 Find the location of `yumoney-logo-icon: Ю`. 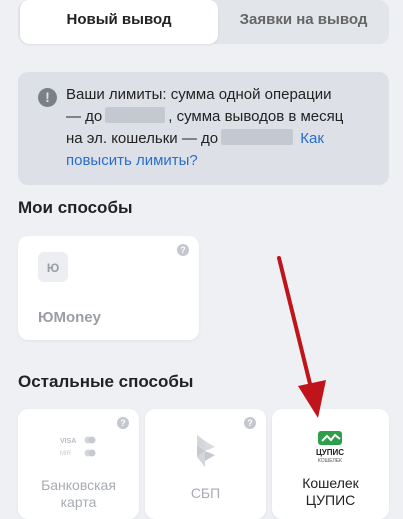

yumoney-logo-icon: Ю is located at coordinates (53, 267).